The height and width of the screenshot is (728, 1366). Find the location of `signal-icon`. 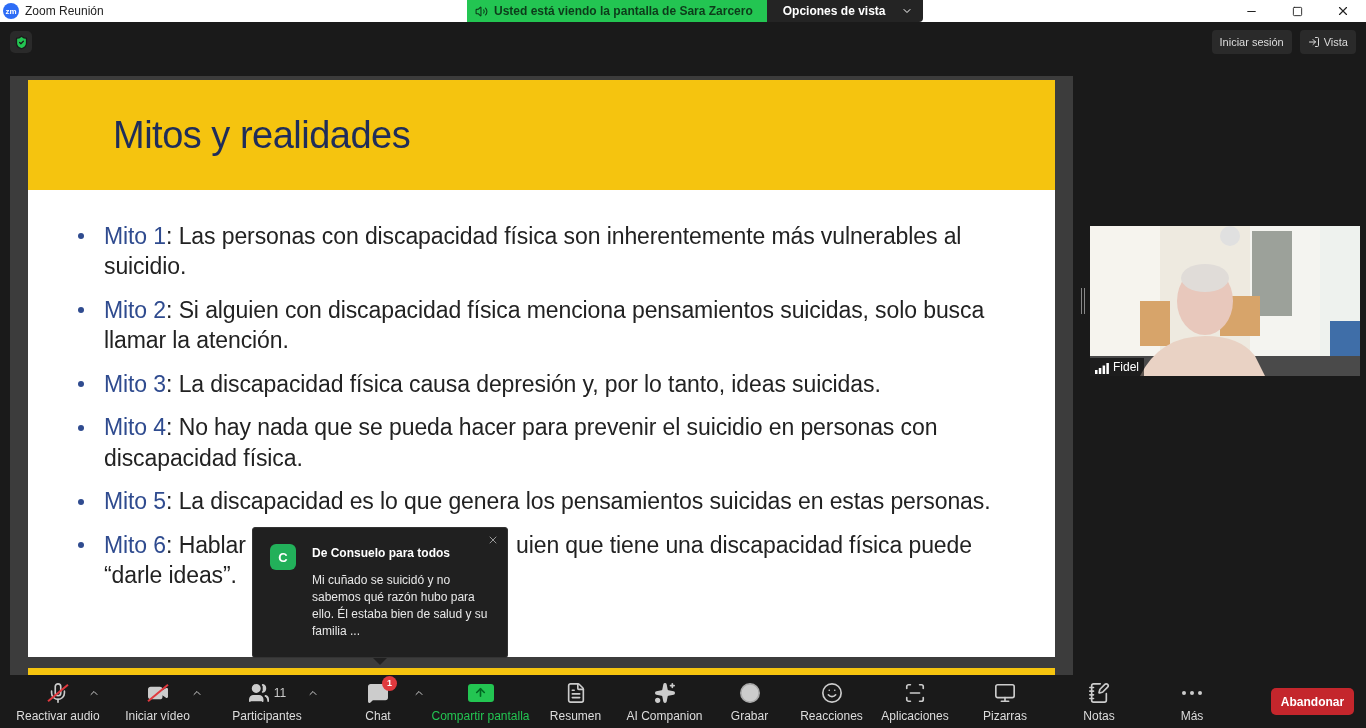

signal-icon is located at coordinates (1102, 368).